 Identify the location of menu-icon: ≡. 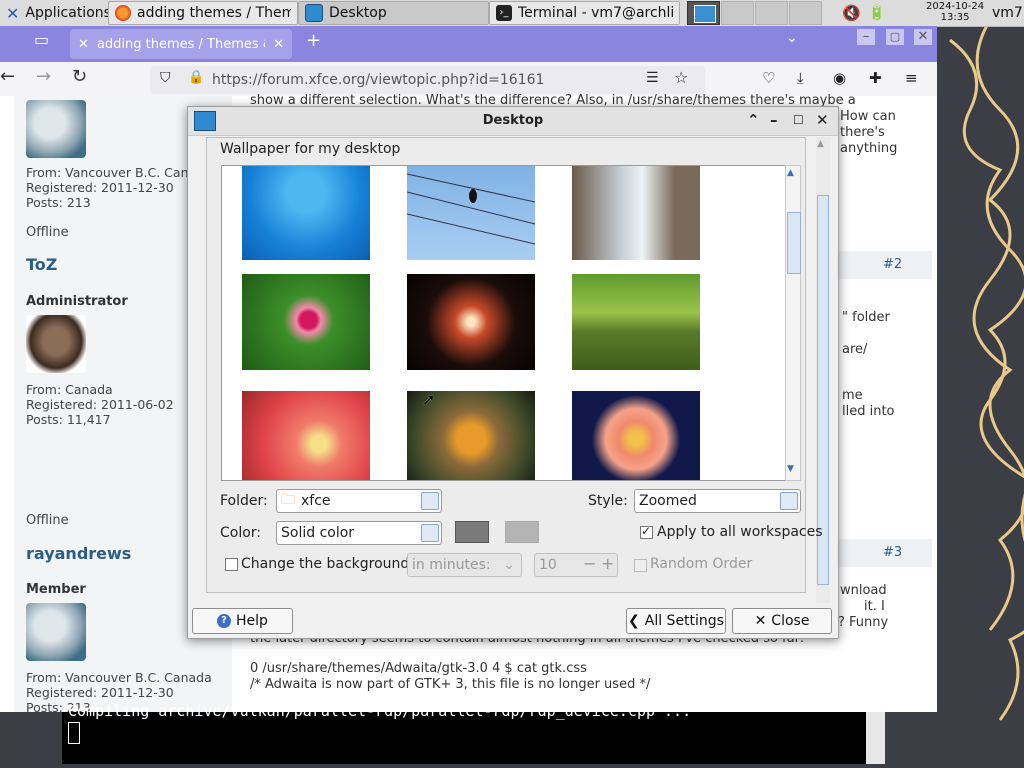
(911, 78).